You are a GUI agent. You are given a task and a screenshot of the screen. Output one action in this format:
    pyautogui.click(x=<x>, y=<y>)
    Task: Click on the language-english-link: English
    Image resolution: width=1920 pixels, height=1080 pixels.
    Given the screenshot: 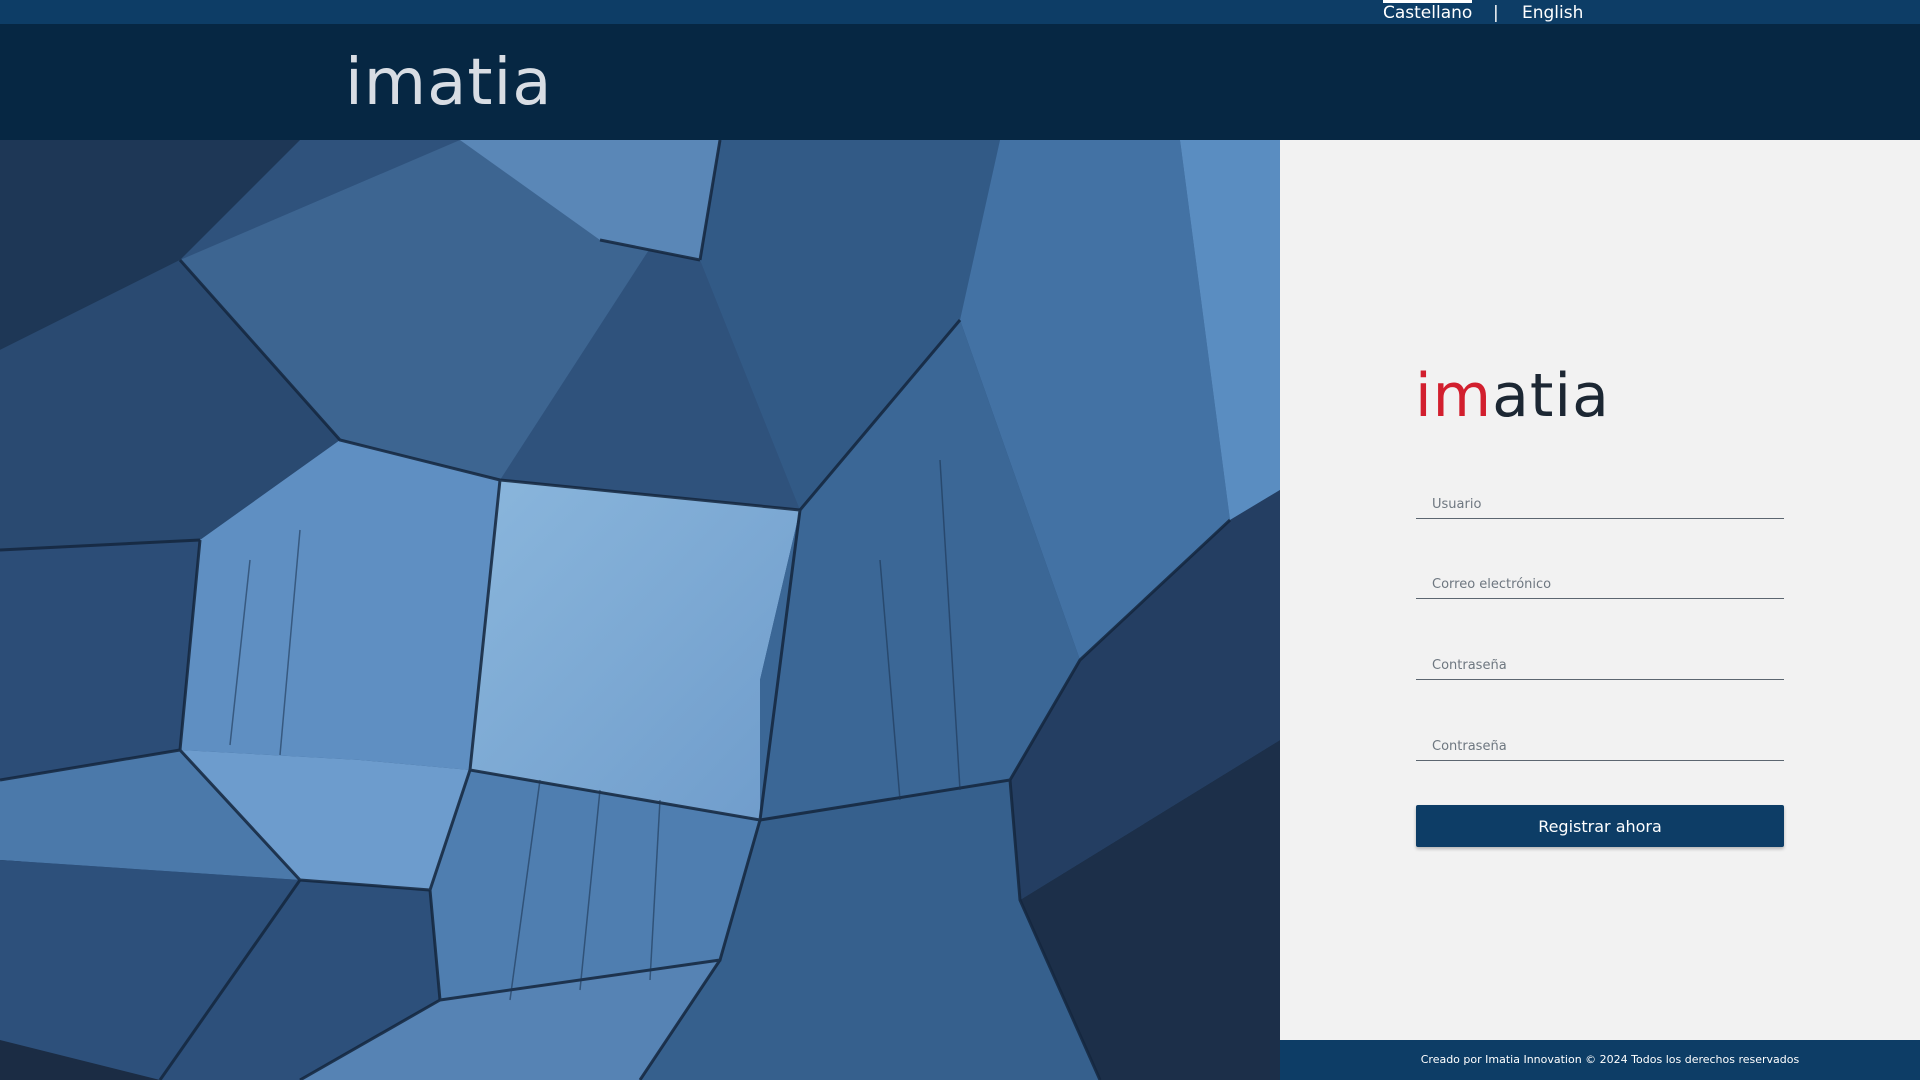 What is the action you would take?
    pyautogui.click(x=1552, y=13)
    